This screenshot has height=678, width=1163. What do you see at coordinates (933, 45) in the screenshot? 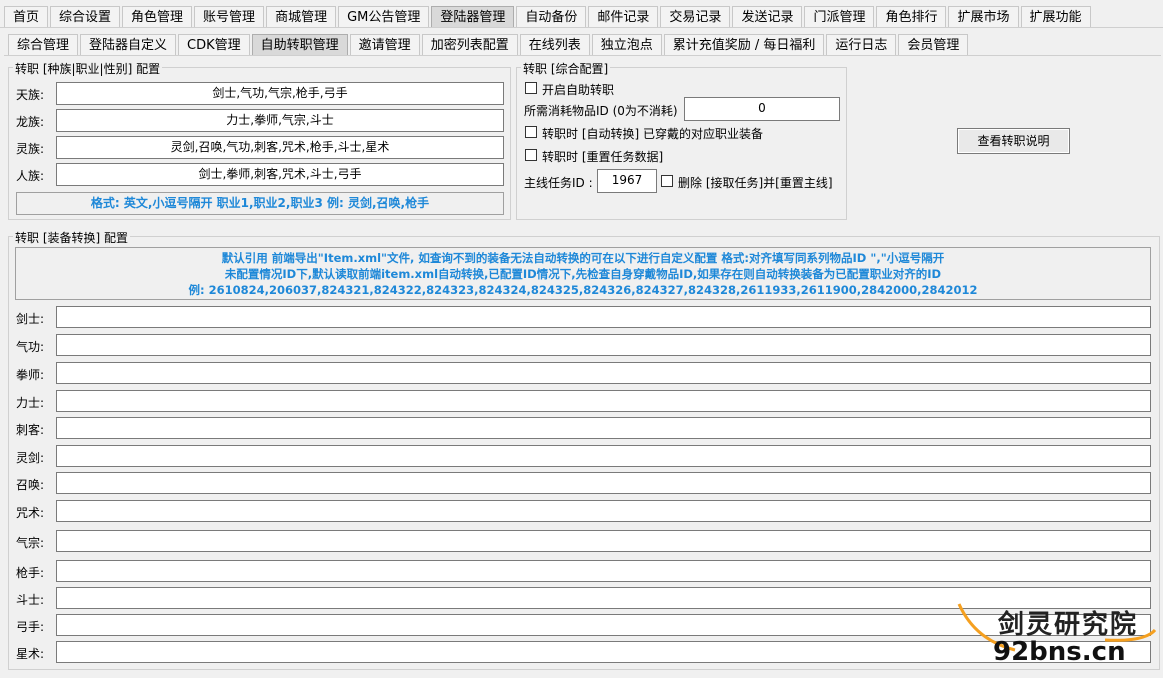
I see `subtab-member-management: 会员管理` at bounding box center [933, 45].